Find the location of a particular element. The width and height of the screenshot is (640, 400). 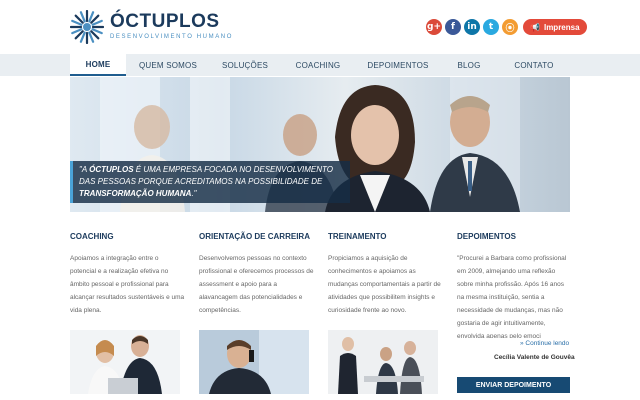

testimonials-title: DEPOIMENTOS is located at coordinates (513, 239).